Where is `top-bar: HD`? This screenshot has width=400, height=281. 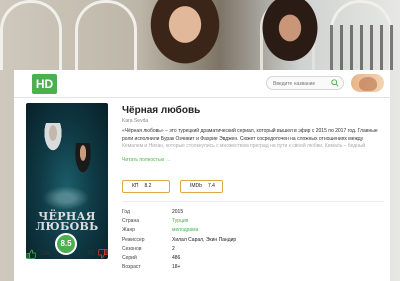
top-bar: HD is located at coordinates (202, 84).